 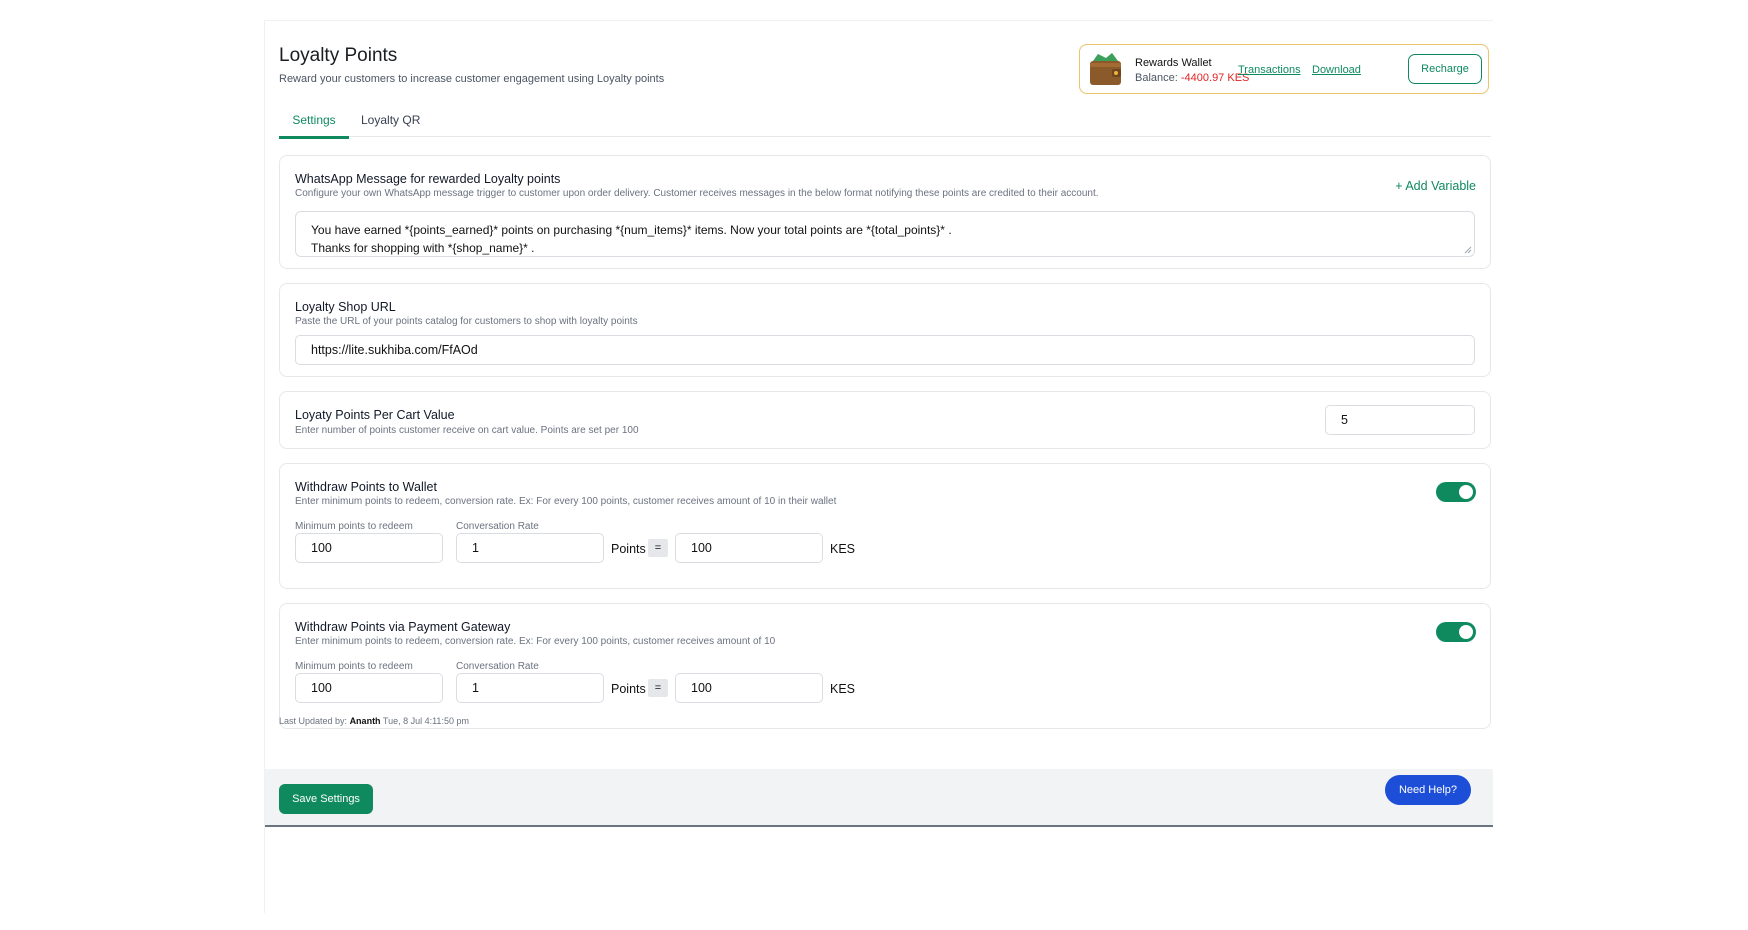 What do you see at coordinates (1468, 250) in the screenshot?
I see `resize-handle-icon` at bounding box center [1468, 250].